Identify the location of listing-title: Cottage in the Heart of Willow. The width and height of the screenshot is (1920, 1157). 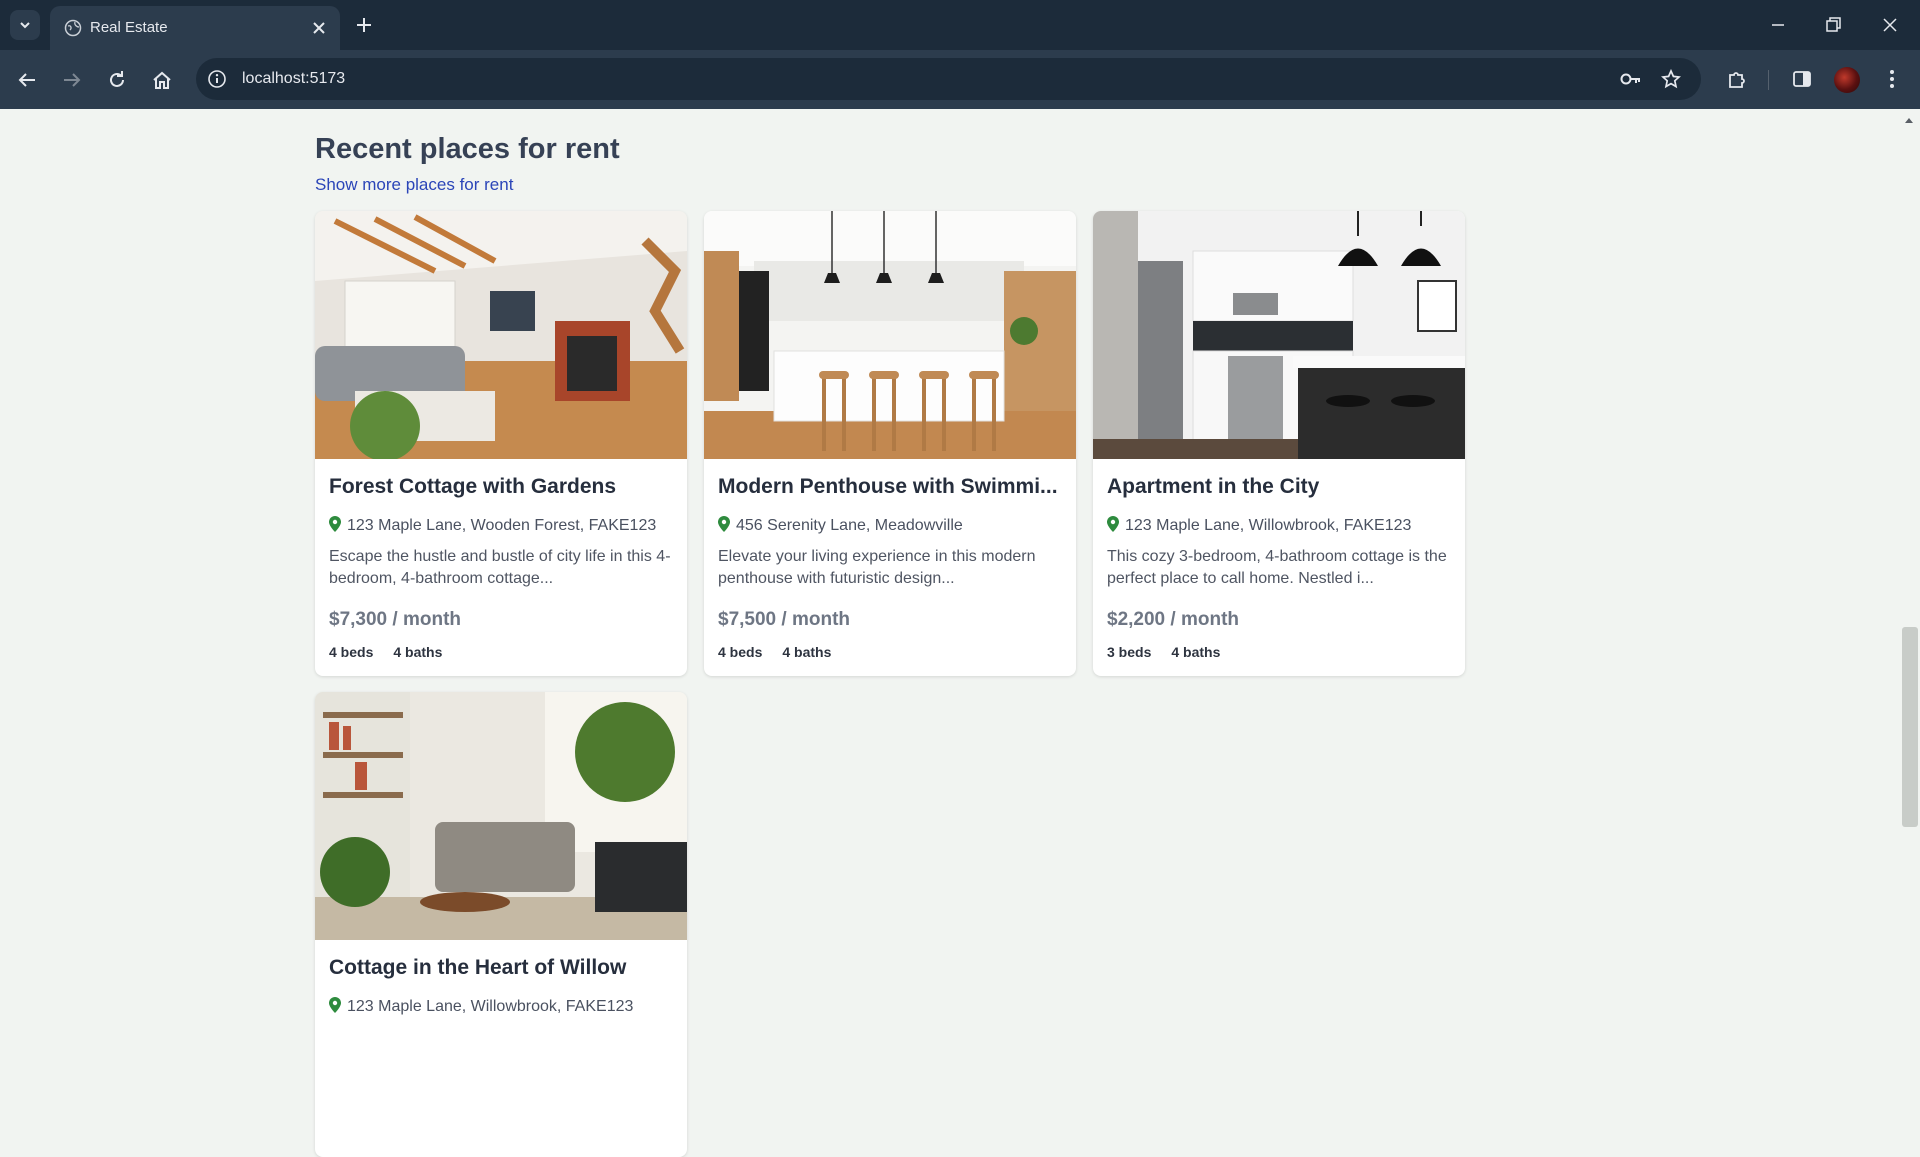
(501, 968).